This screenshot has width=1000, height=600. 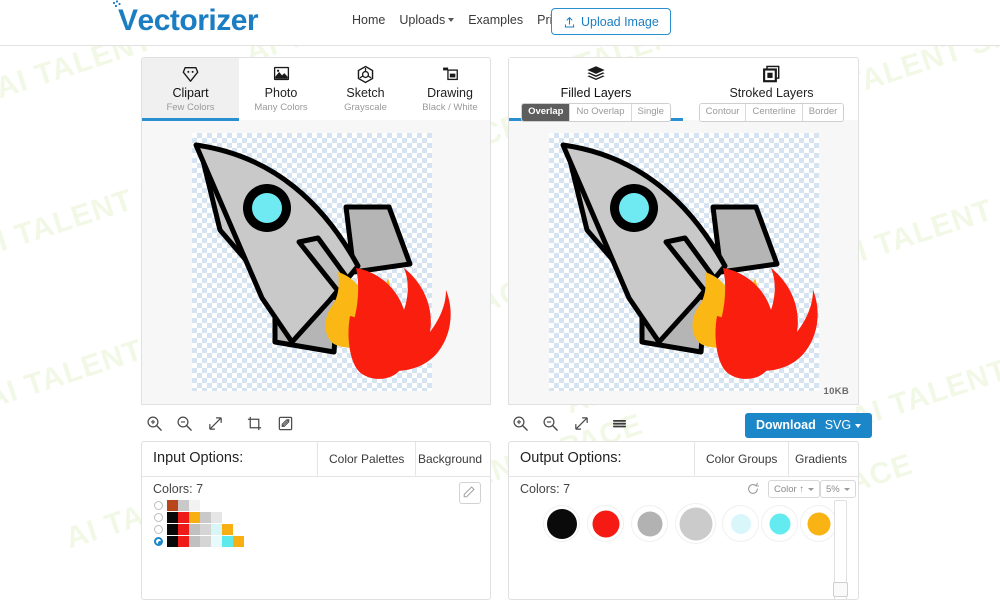 What do you see at coordinates (322, 260) in the screenshot?
I see `rocket-illustration` at bounding box center [322, 260].